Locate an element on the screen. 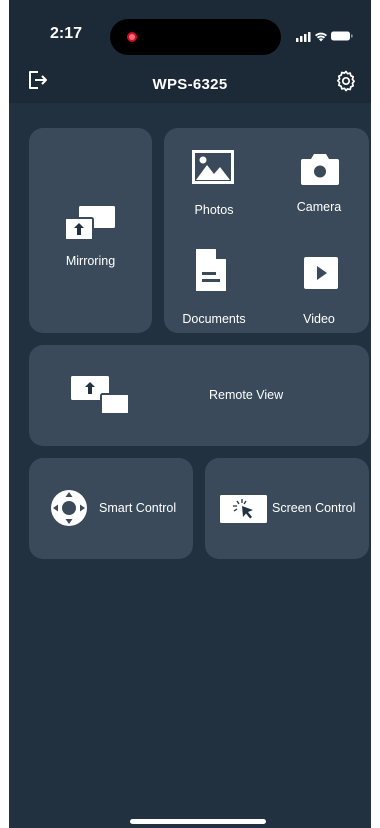  smart-control-tile: Smart Control is located at coordinates (111, 508).